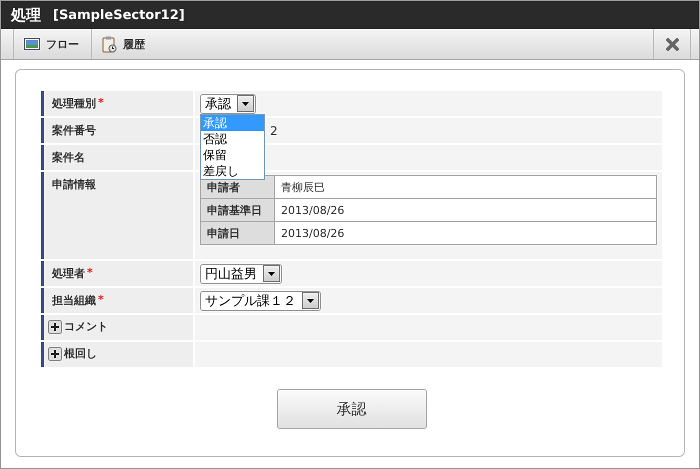  Describe the element at coordinates (68, 157) in the screenshot. I see `field-label: 案件名` at that location.